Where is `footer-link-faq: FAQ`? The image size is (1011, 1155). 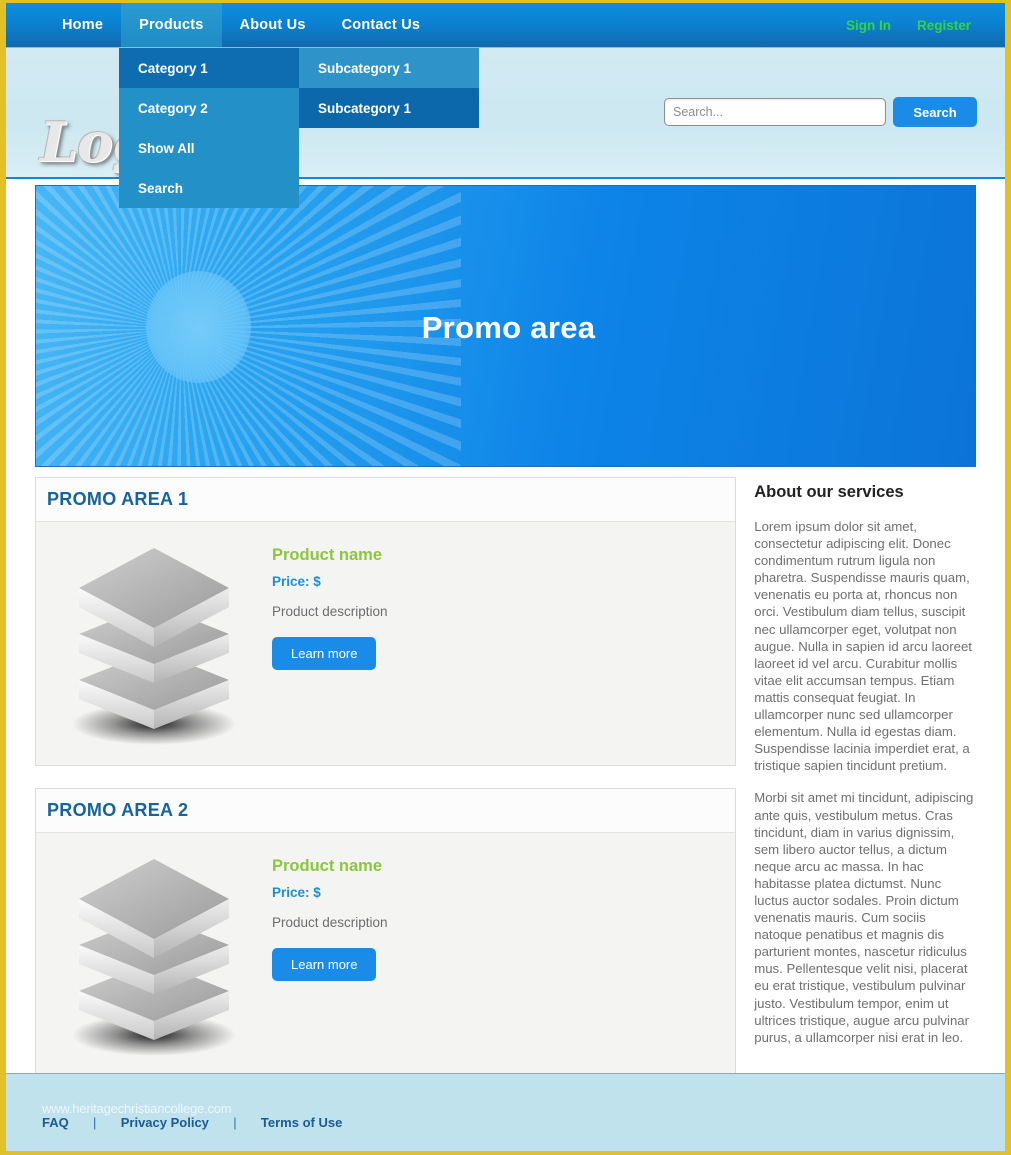
footer-link-faq: FAQ is located at coordinates (55, 1122).